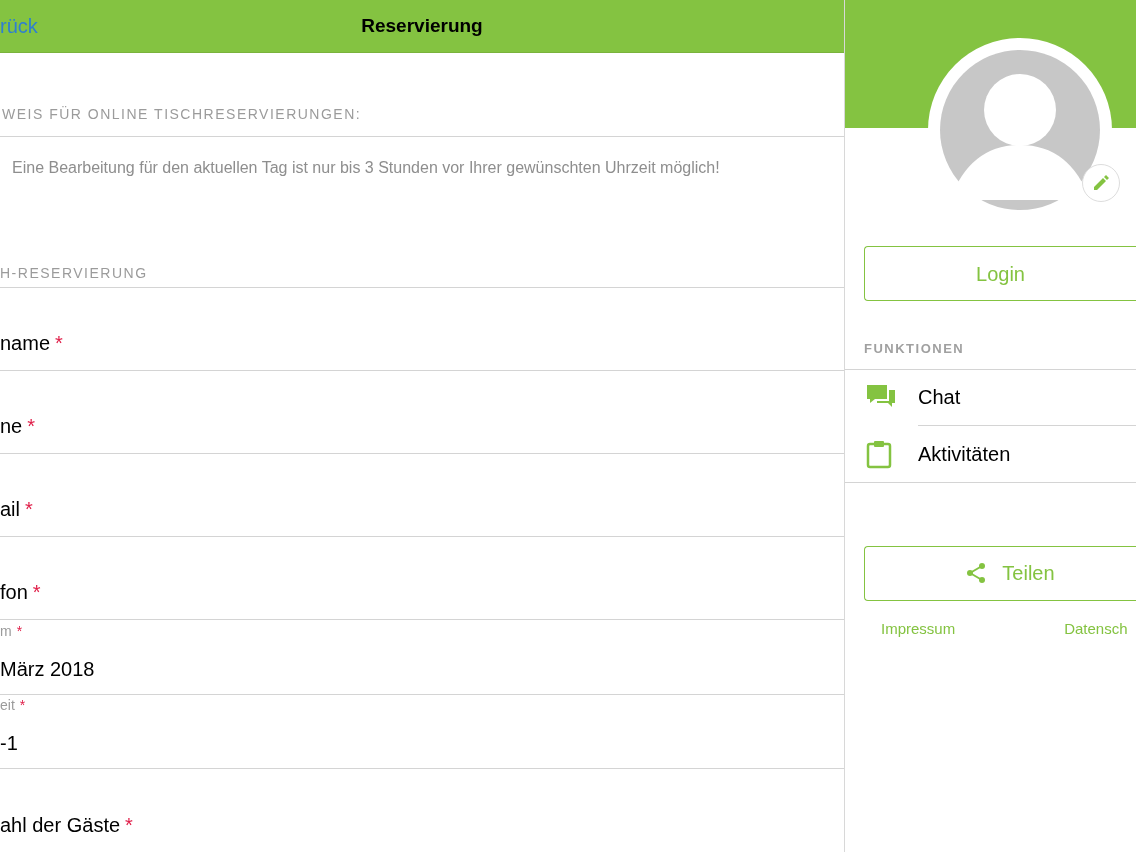  Describe the element at coordinates (879, 453) in the screenshot. I see `clipboard-icon` at that location.